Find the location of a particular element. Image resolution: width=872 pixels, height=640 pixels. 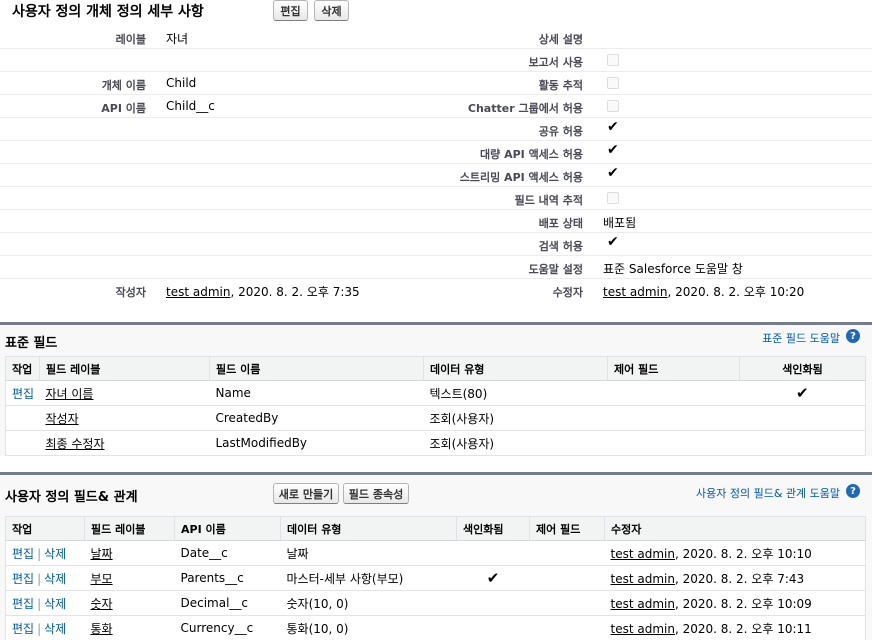

field-label: Chatter 그룹에서 허용 is located at coordinates (525, 108).